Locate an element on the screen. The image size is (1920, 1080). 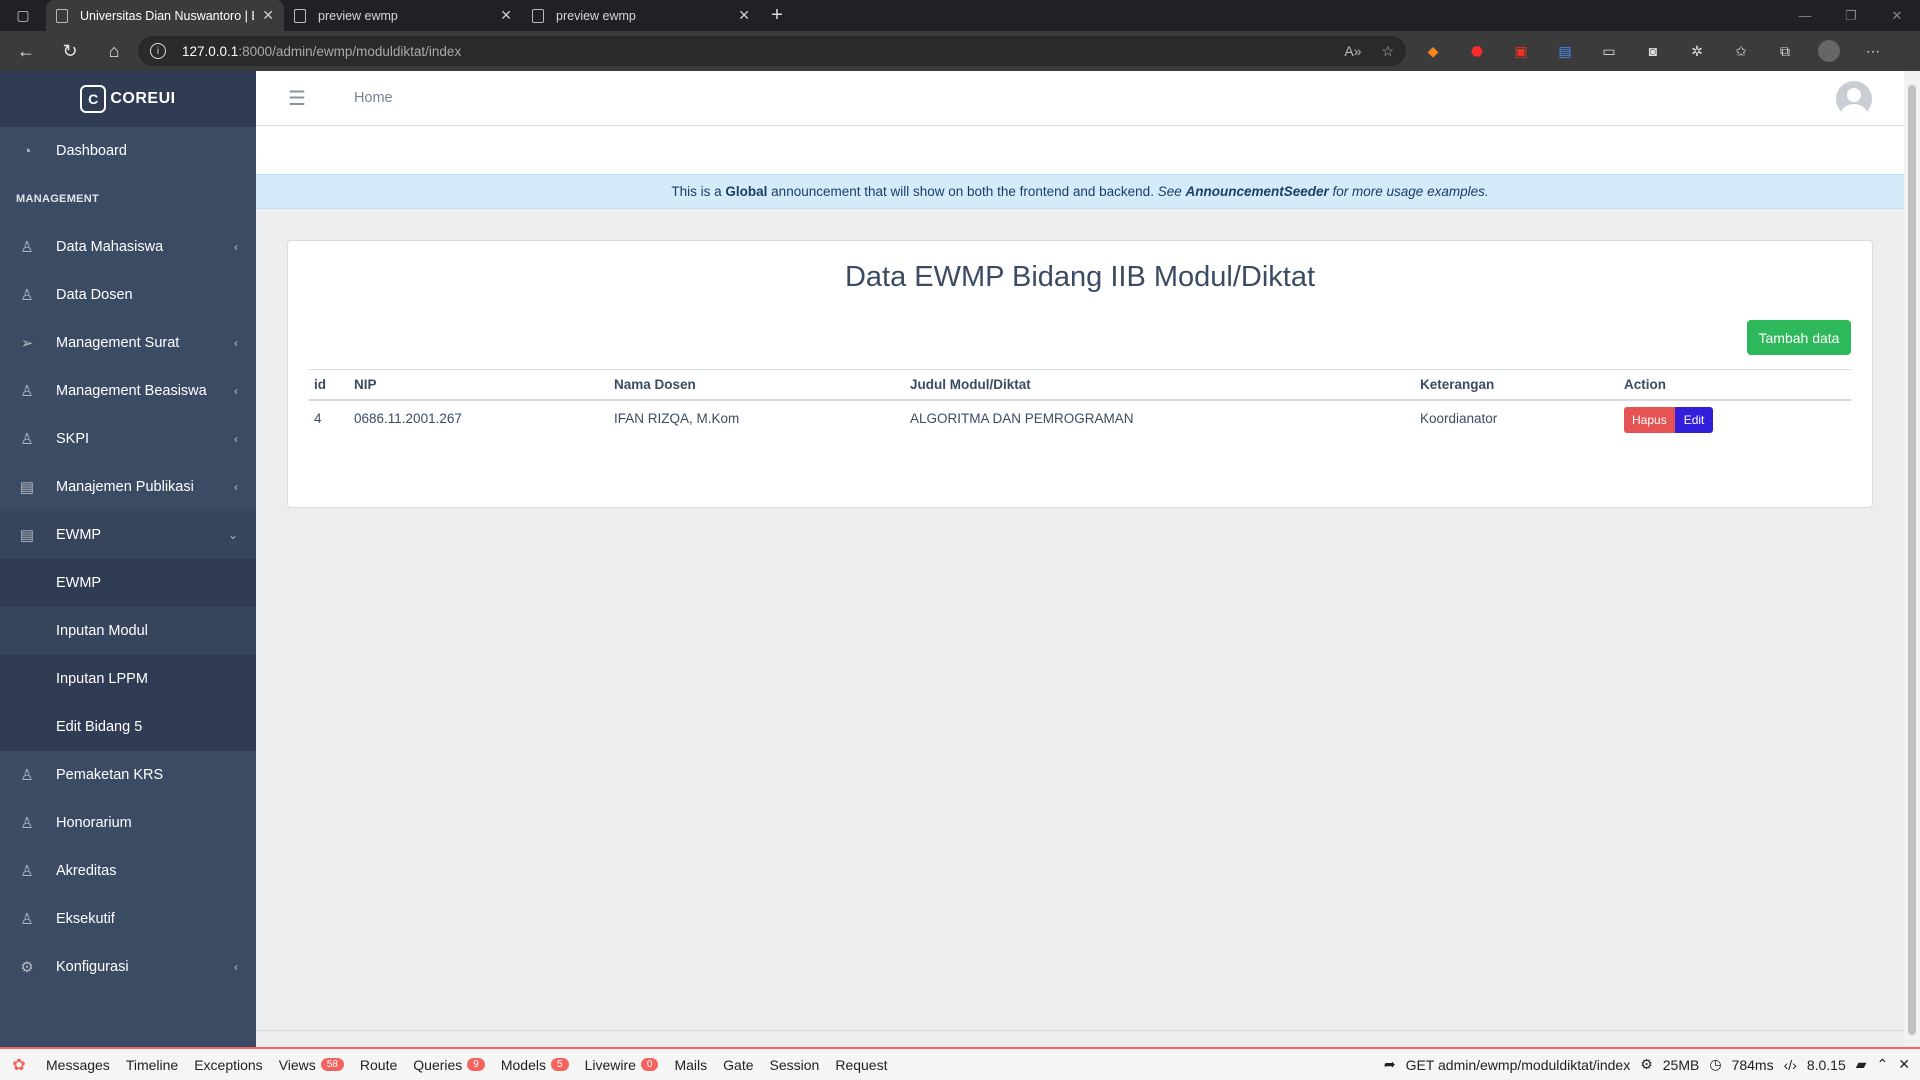
edit-button: Edit is located at coordinates (1694, 420).